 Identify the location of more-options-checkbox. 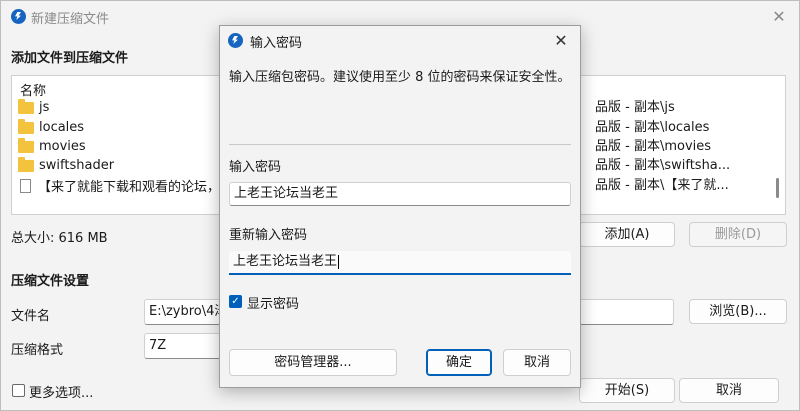
(18, 390).